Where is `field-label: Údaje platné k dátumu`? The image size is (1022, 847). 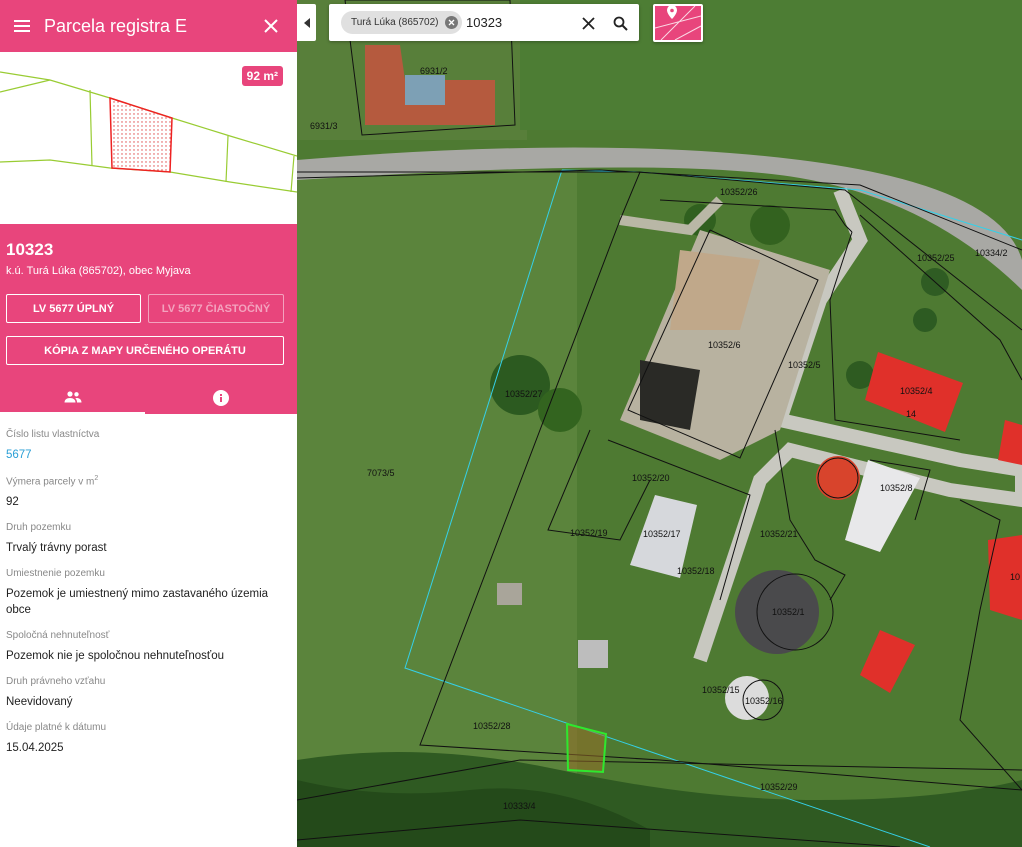
field-label: Údaje platné k dátumu is located at coordinates (56, 728).